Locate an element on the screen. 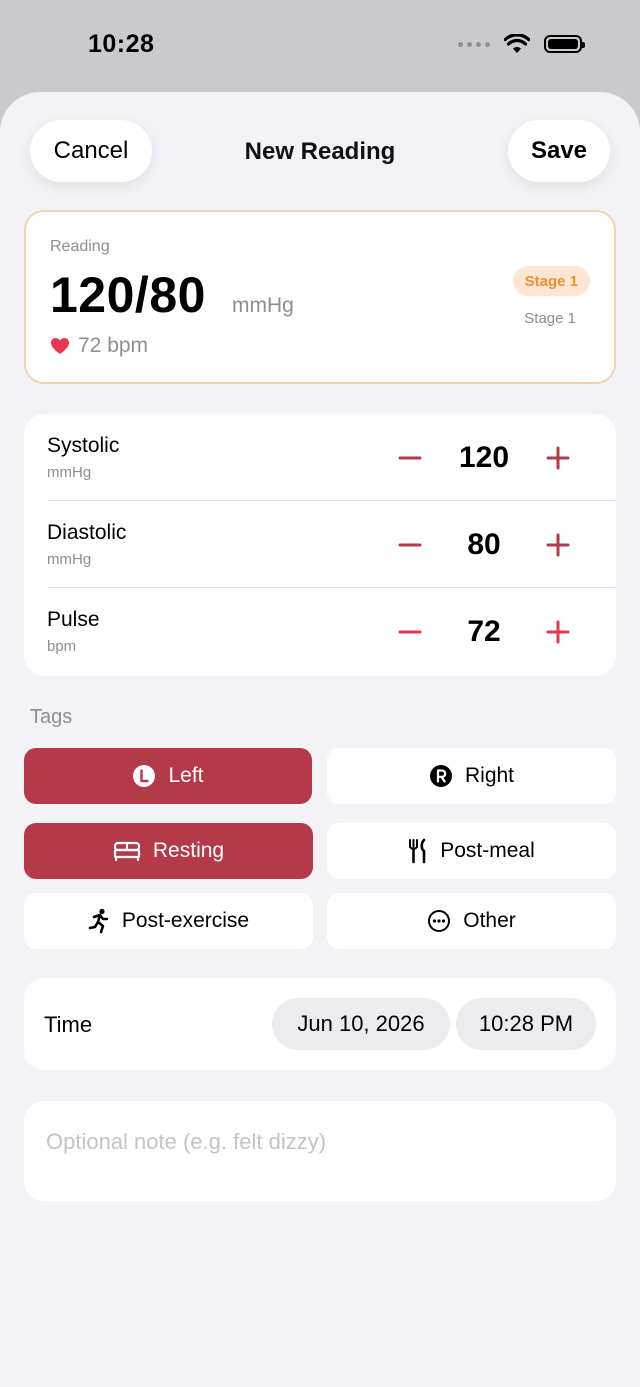 The height and width of the screenshot is (1387, 640). pulse-value: 72 is located at coordinates (484, 631).